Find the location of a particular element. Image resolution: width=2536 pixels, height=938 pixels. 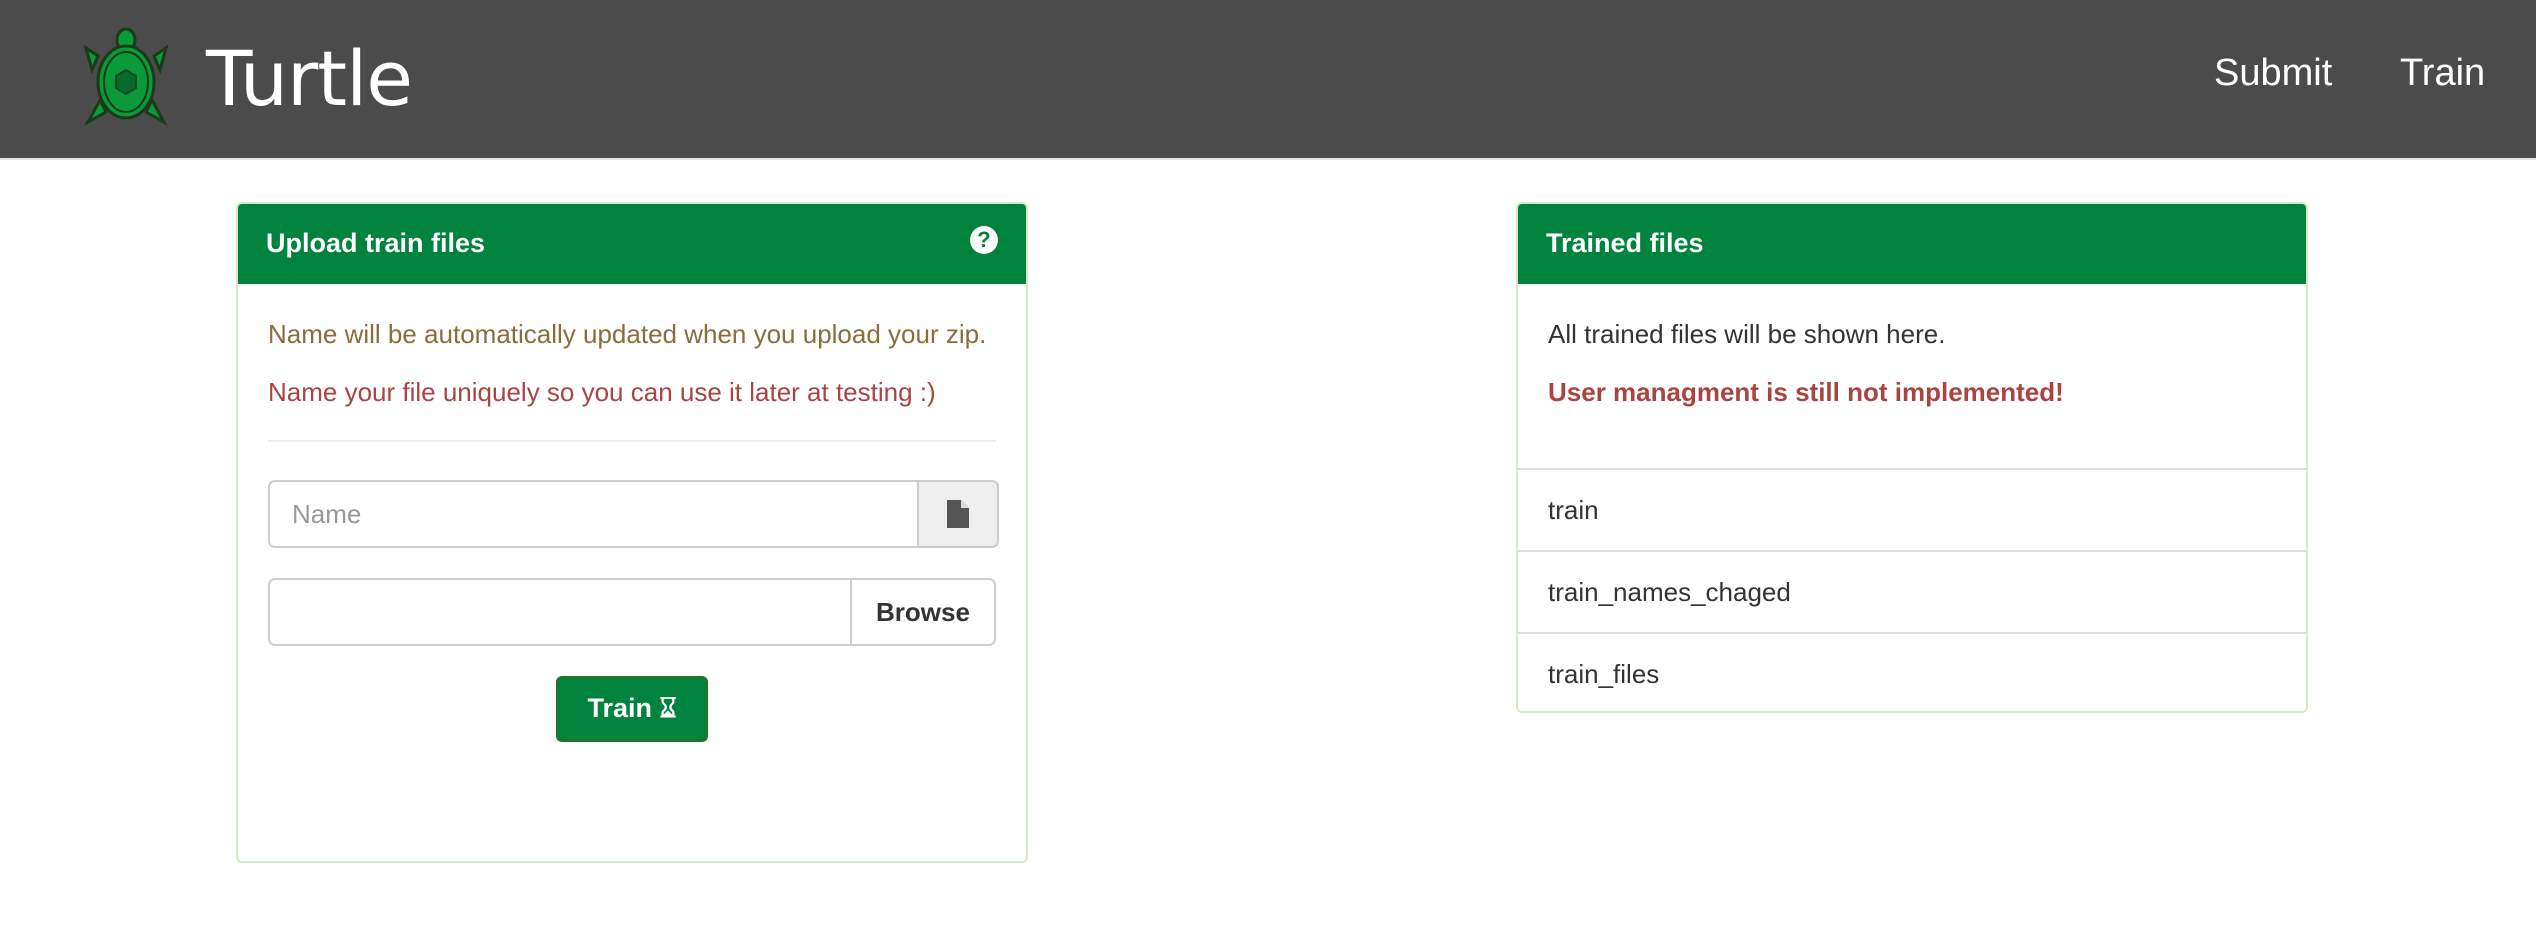

panel-heading: Upload train files ? is located at coordinates (632, 244).